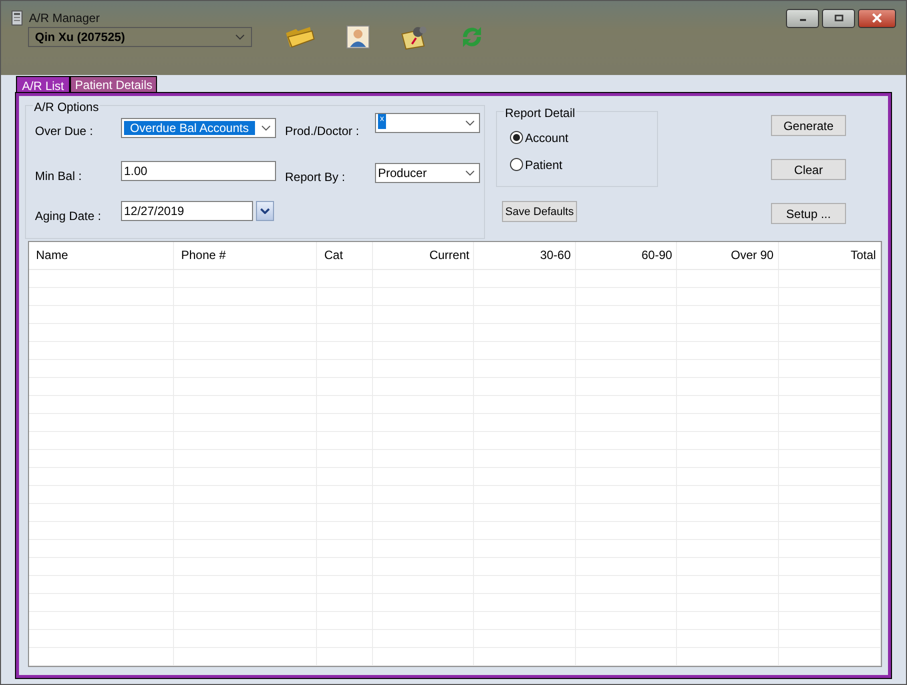 Image resolution: width=907 pixels, height=685 pixels. What do you see at coordinates (333, 255) in the screenshot?
I see `column-header: Cat` at bounding box center [333, 255].